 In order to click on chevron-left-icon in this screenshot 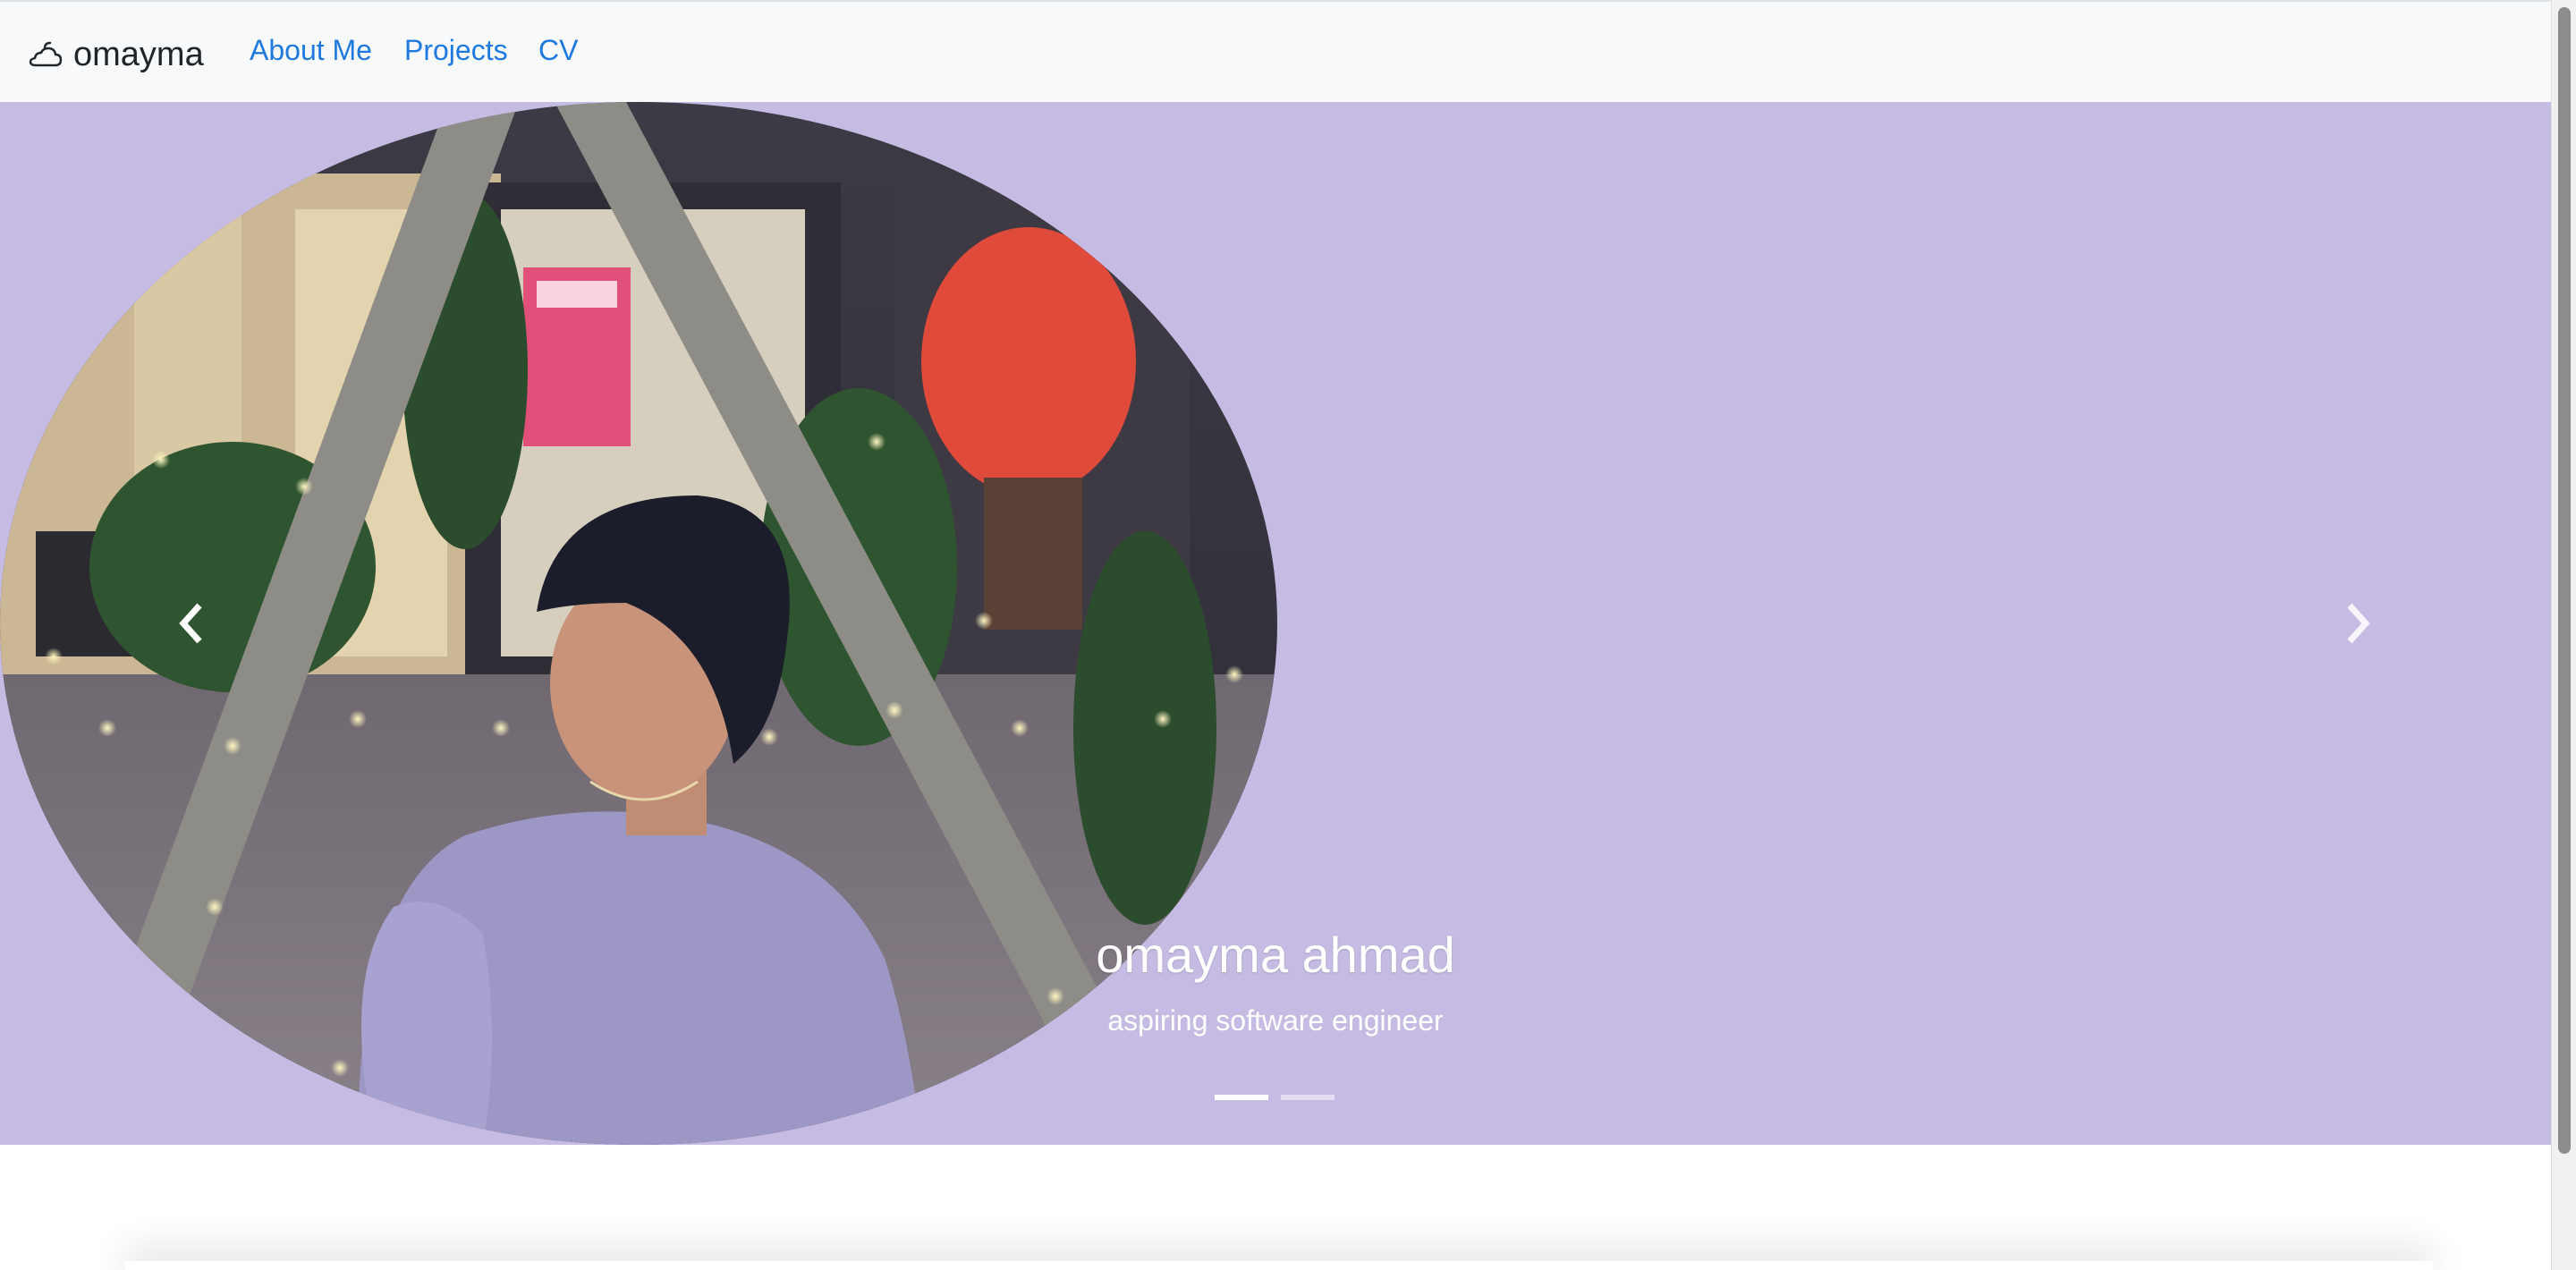, I will do `click(190, 623)`.